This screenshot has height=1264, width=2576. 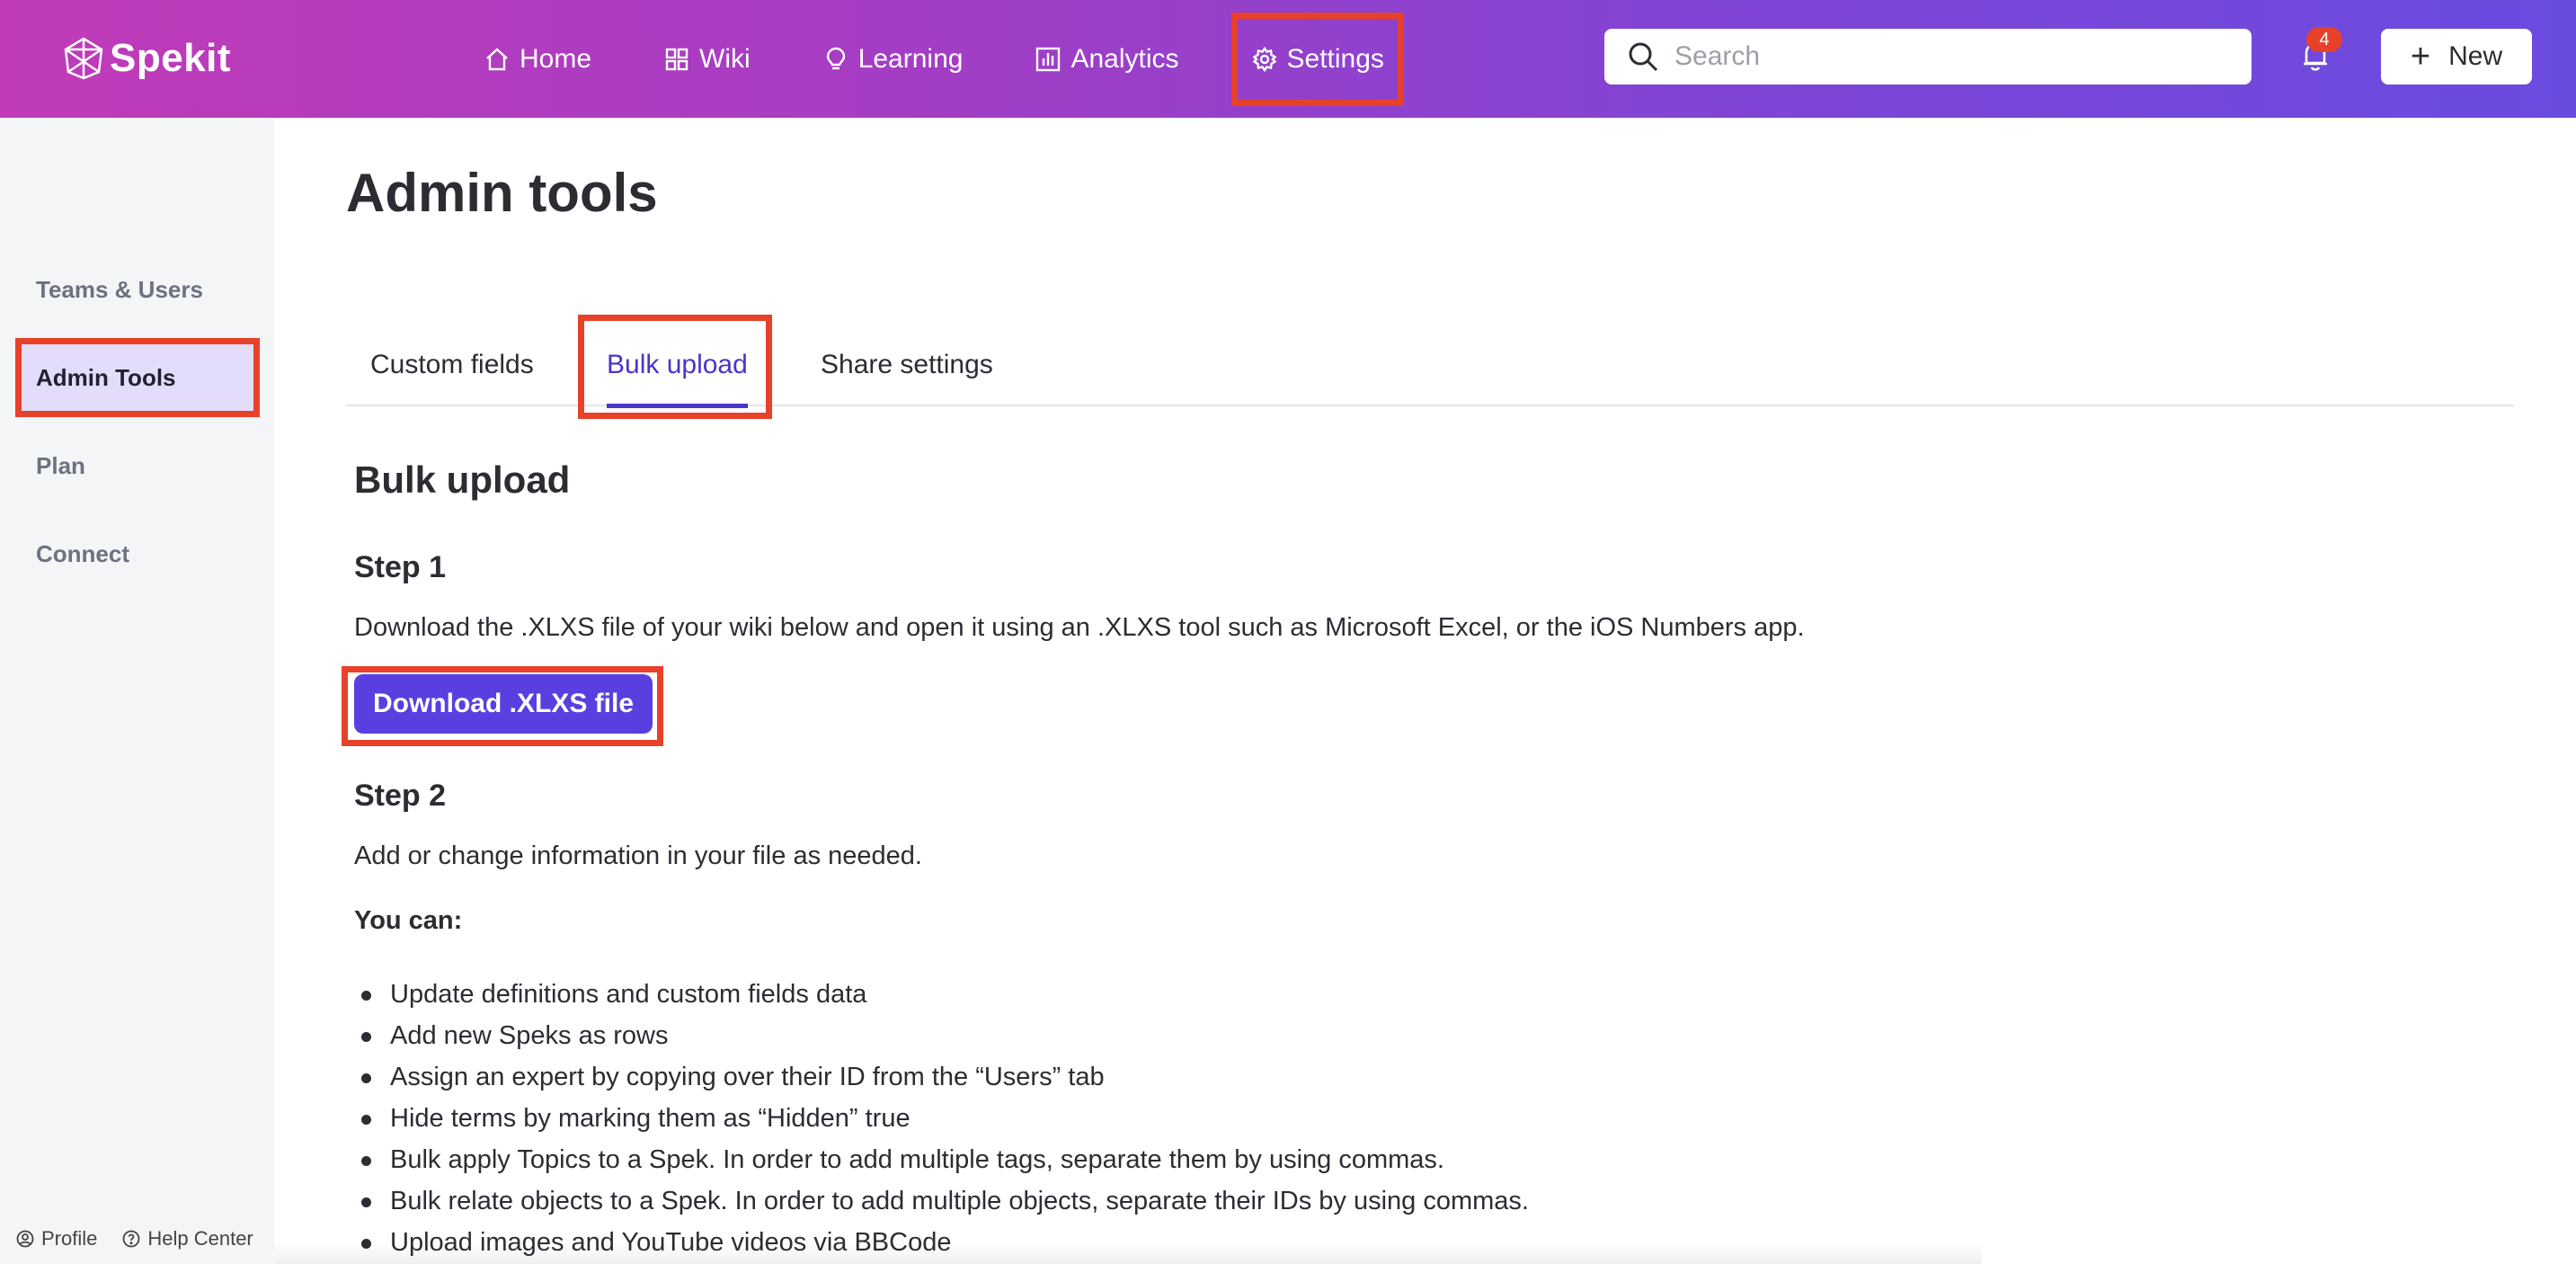 I want to click on sidebar-item-label: Connect, so click(x=82, y=553).